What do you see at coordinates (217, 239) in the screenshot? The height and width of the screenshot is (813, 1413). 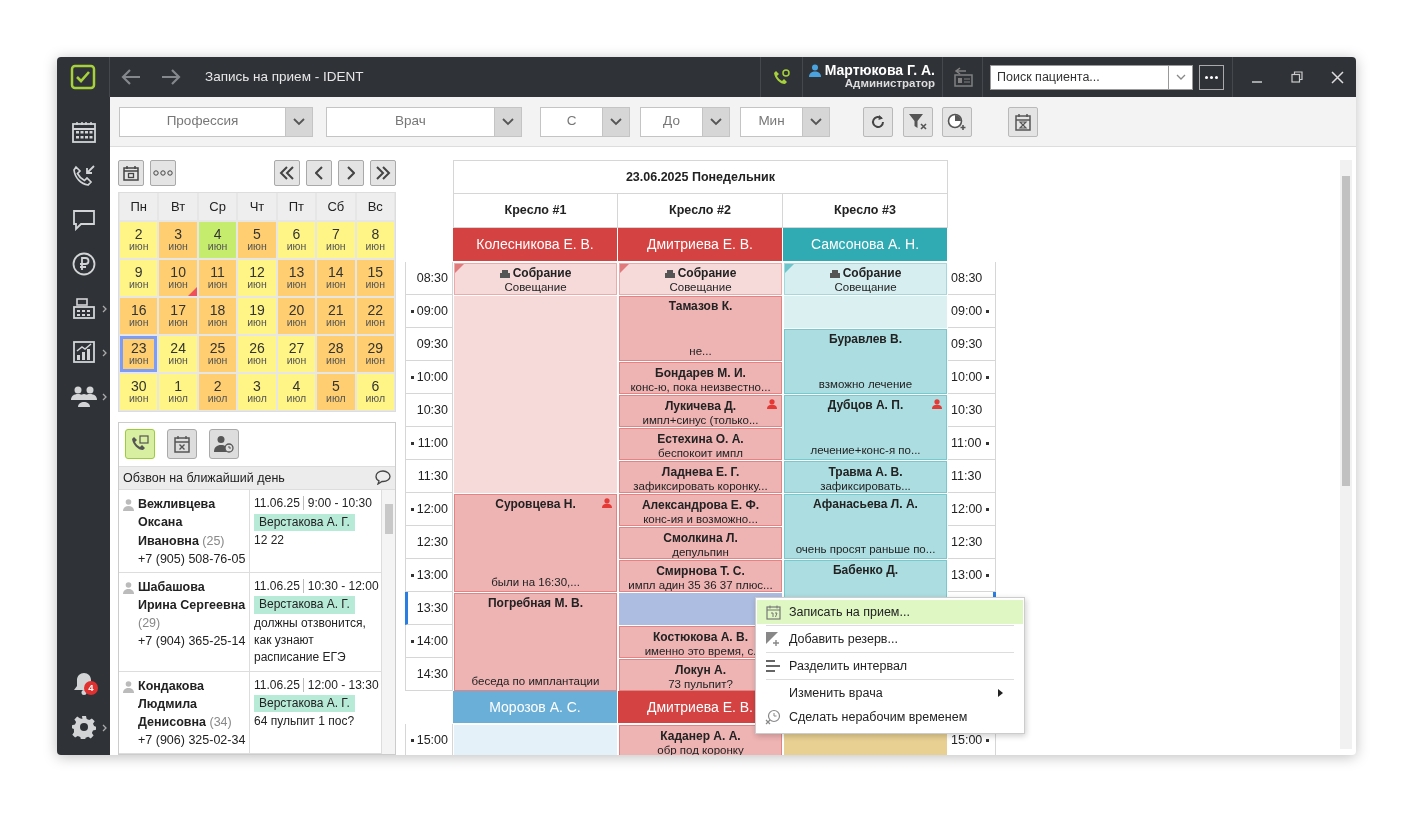 I see `calendar-day: 4 июн` at bounding box center [217, 239].